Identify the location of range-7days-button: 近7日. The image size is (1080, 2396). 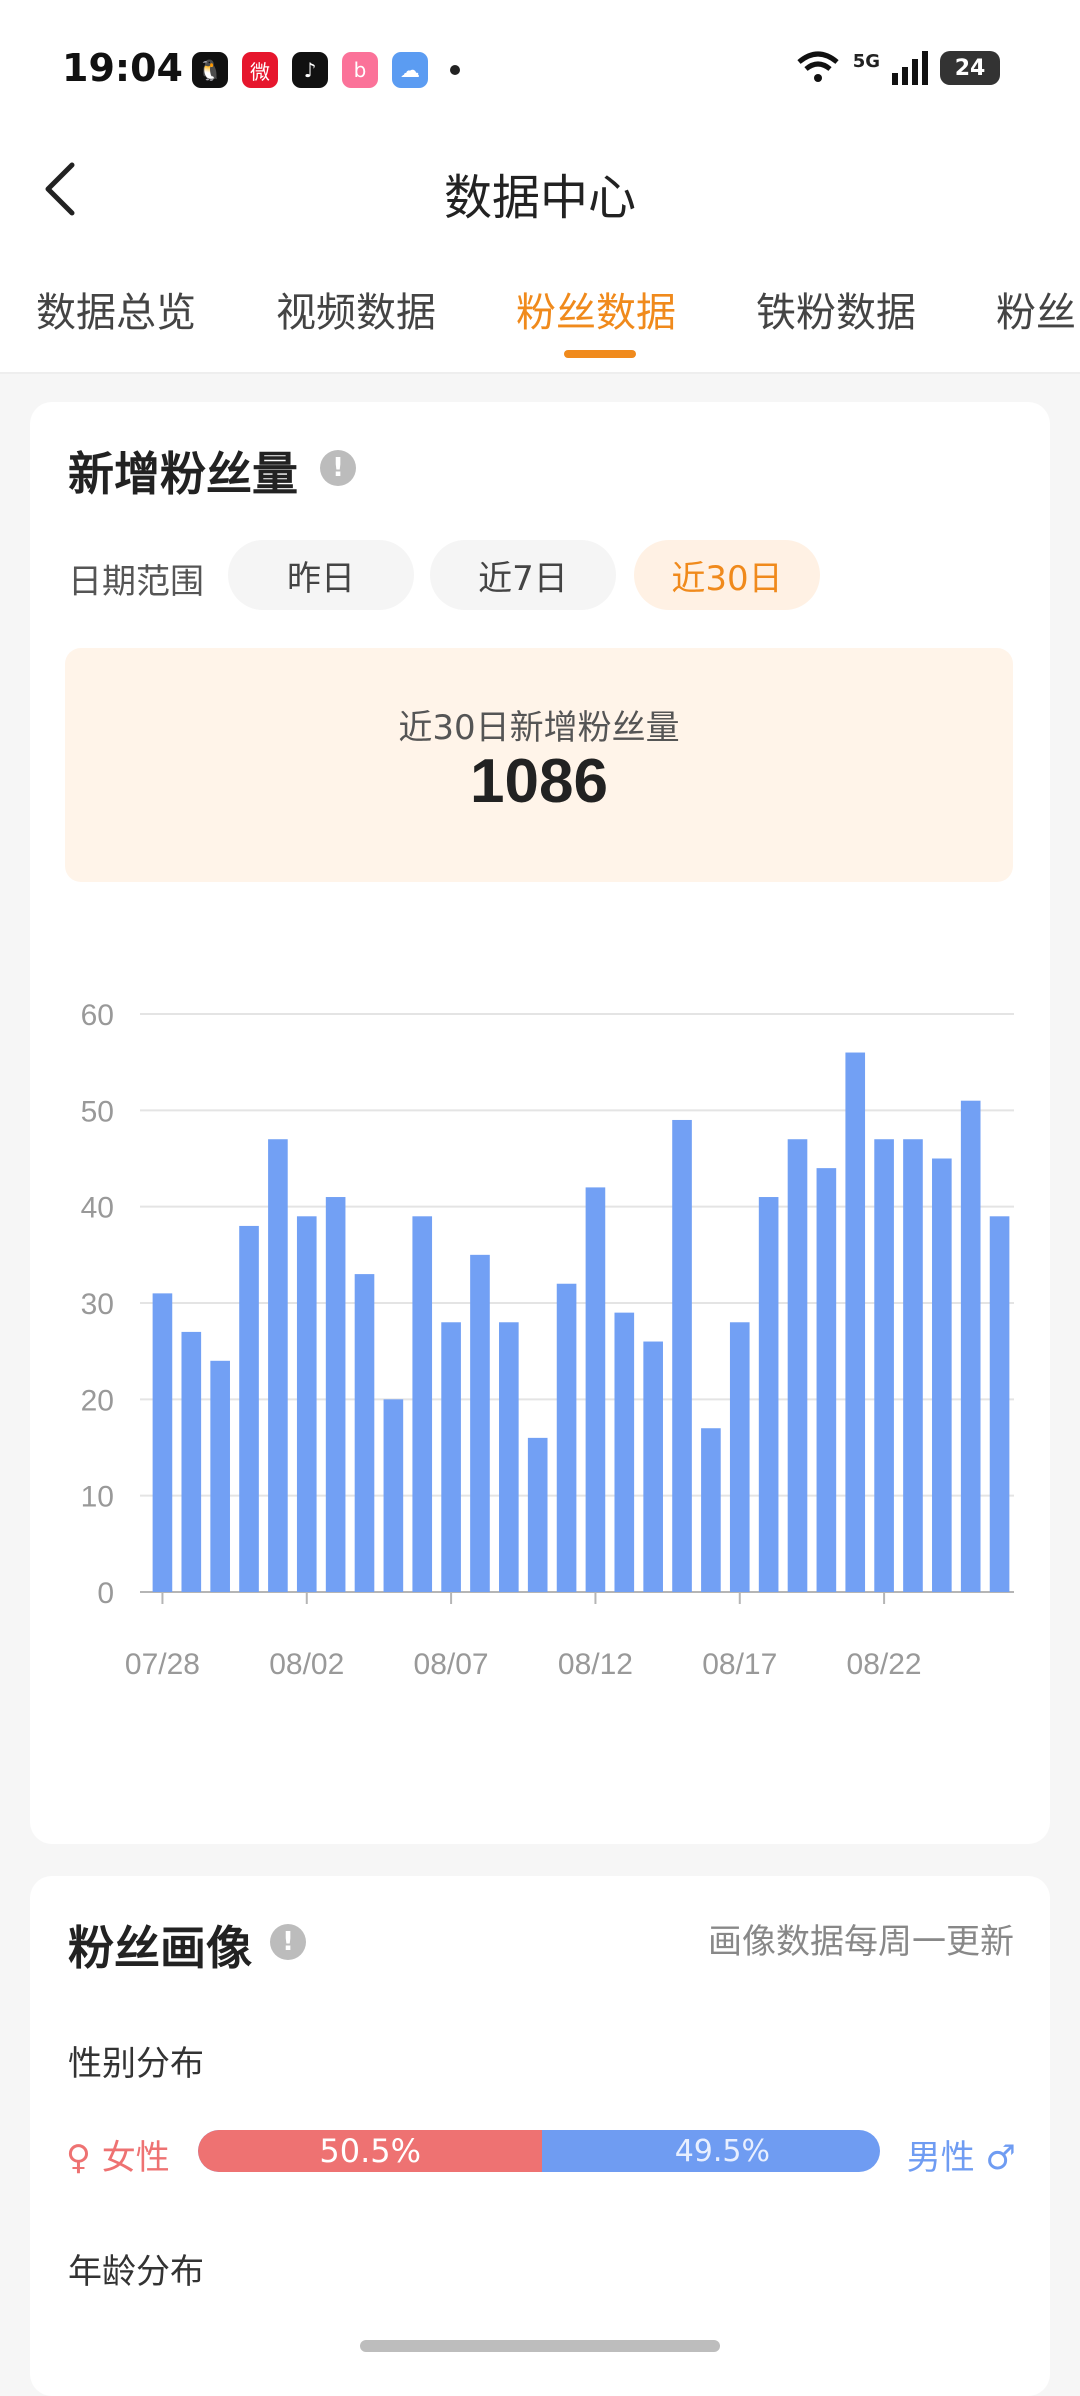
(523, 575).